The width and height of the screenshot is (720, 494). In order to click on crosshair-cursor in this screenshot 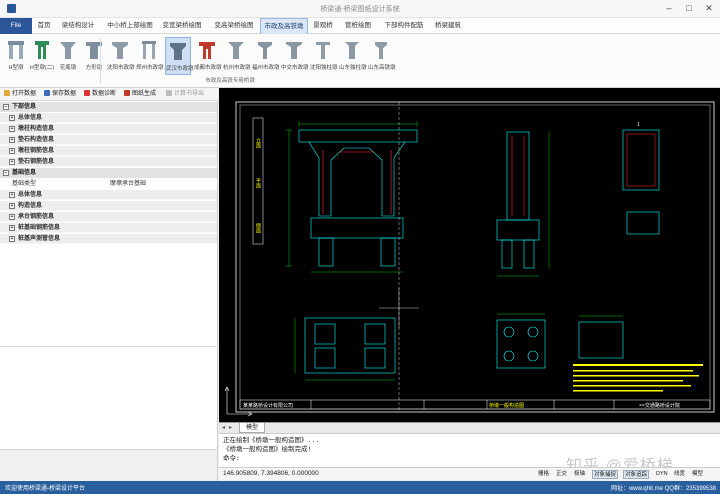, I will do `click(399, 308)`.